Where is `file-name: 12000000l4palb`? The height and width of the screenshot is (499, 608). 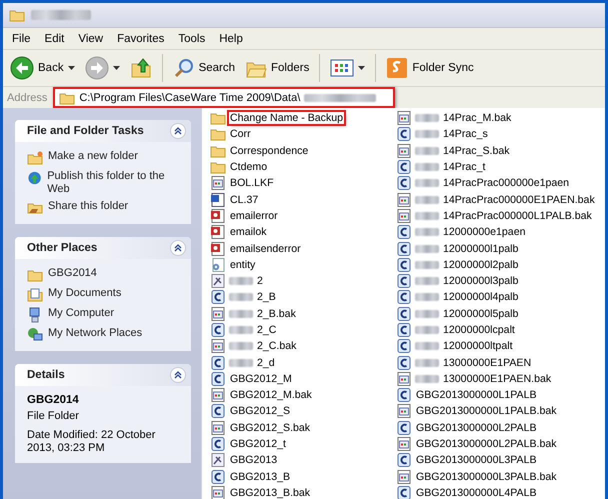
file-name: 12000000l4palb is located at coordinates (481, 297).